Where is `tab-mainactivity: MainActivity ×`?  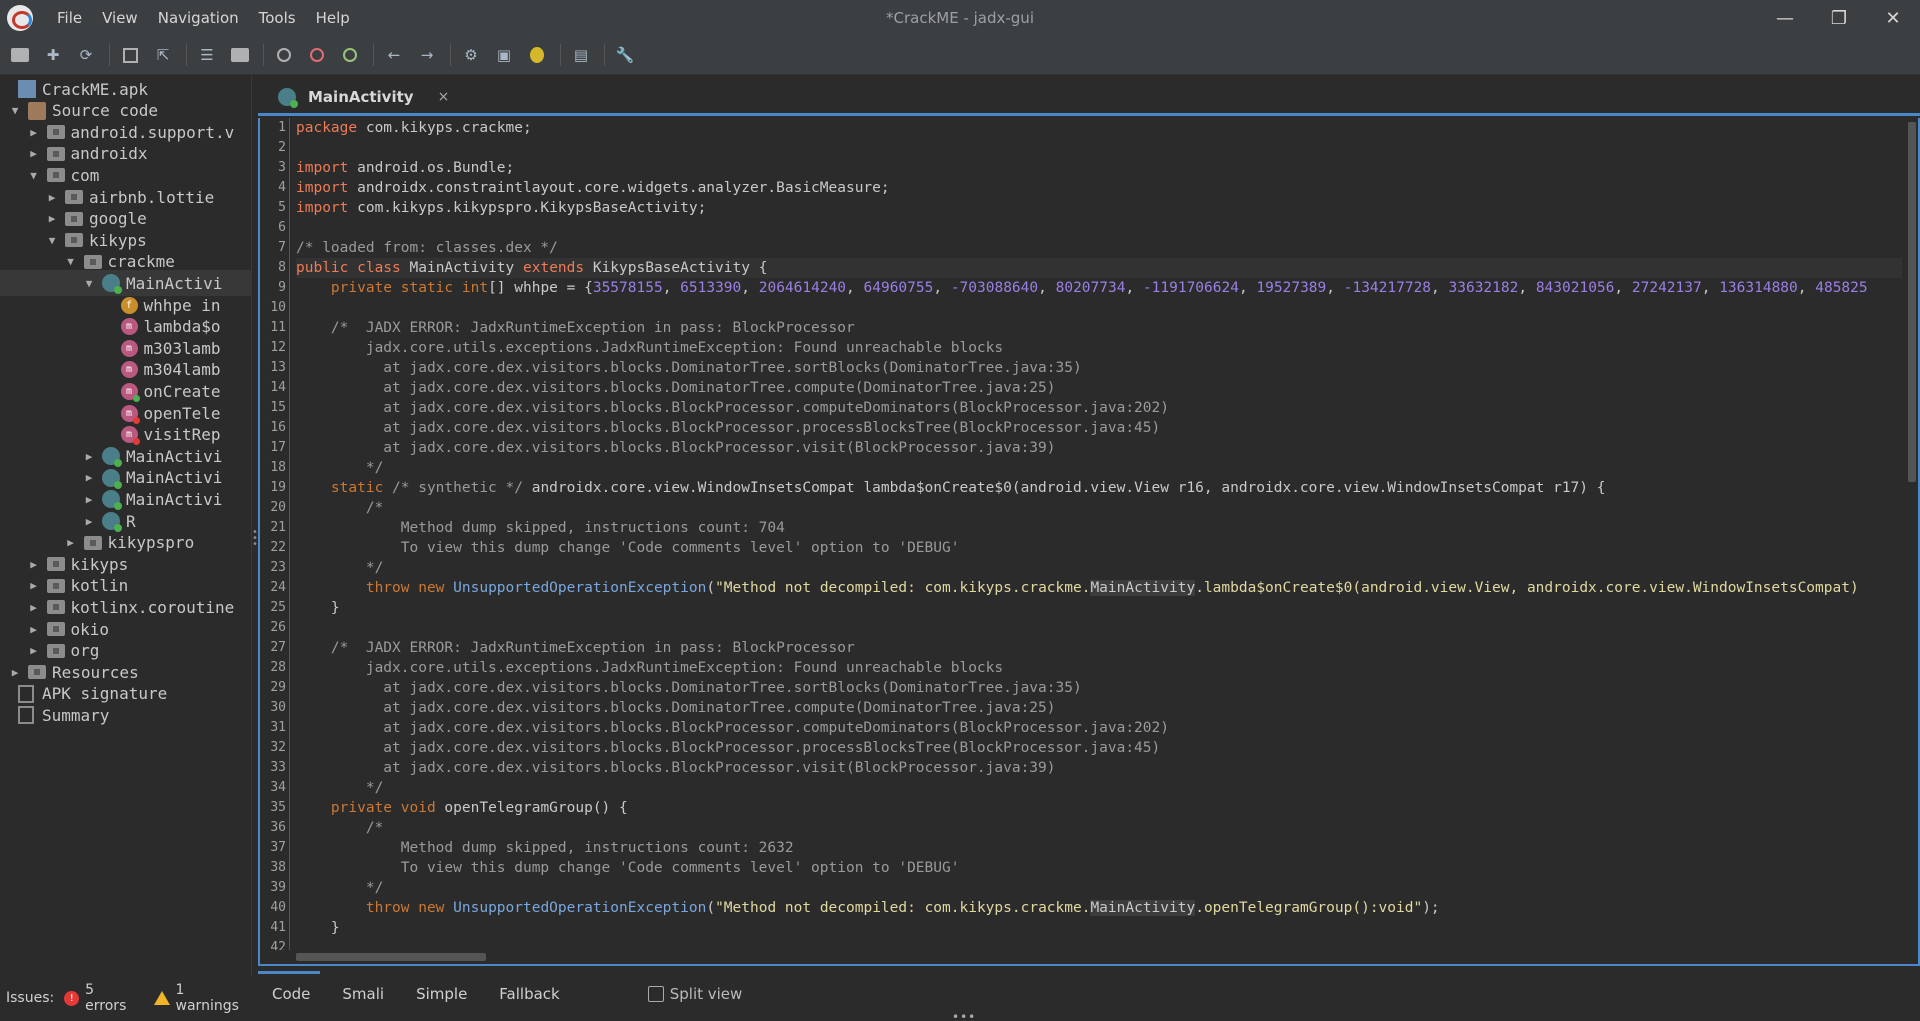
tab-mainactivity: MainActivity × is located at coordinates (364, 97).